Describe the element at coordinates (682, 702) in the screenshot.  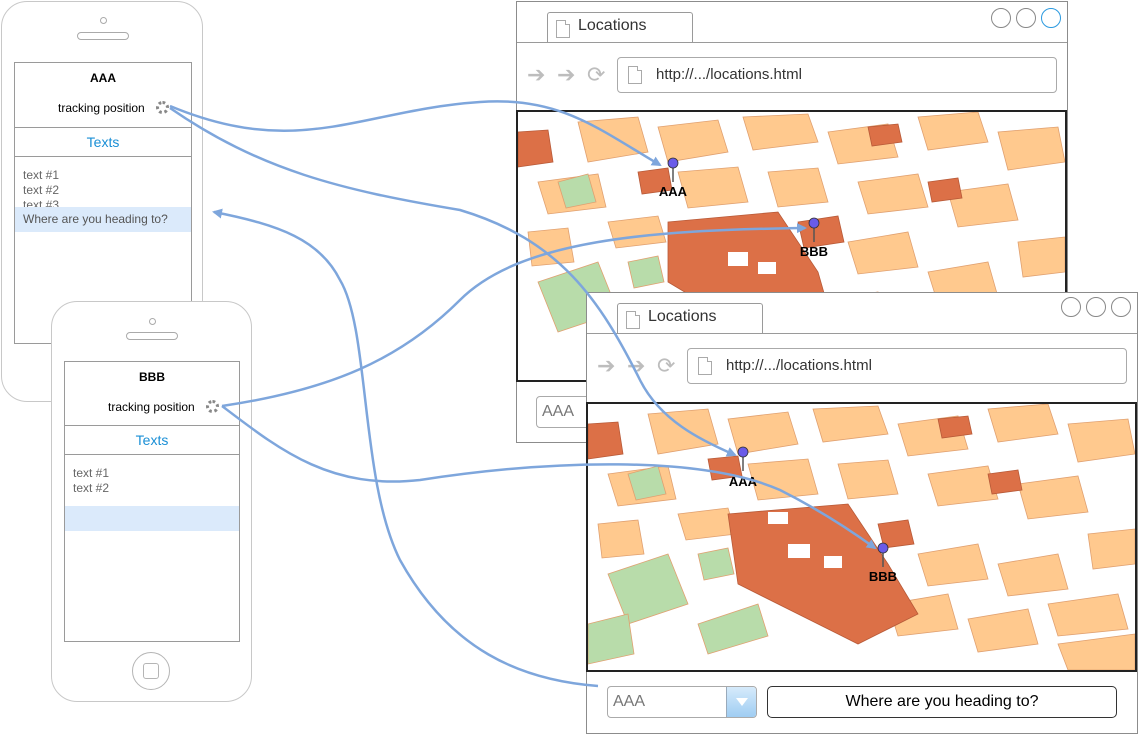
I see `user-select: AAA` at that location.